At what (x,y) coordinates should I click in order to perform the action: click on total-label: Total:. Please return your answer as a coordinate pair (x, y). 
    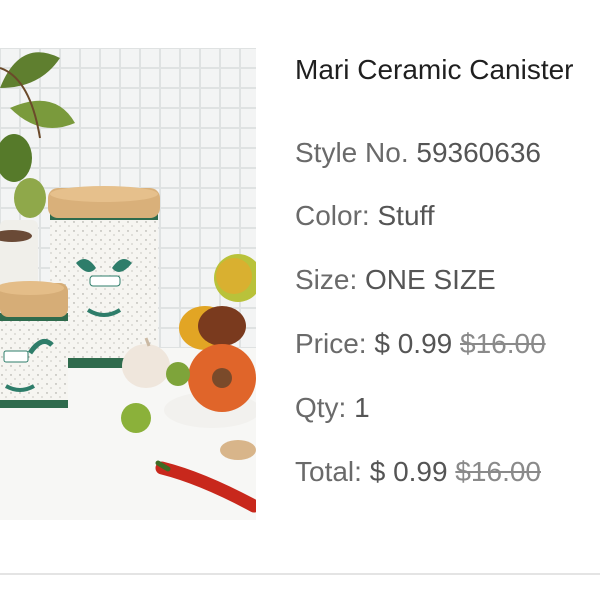
    Looking at the image, I should click on (328, 471).